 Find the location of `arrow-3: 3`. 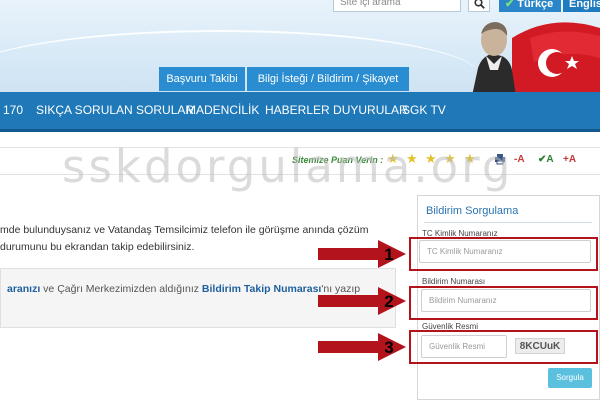

arrow-3: 3 is located at coordinates (362, 347).